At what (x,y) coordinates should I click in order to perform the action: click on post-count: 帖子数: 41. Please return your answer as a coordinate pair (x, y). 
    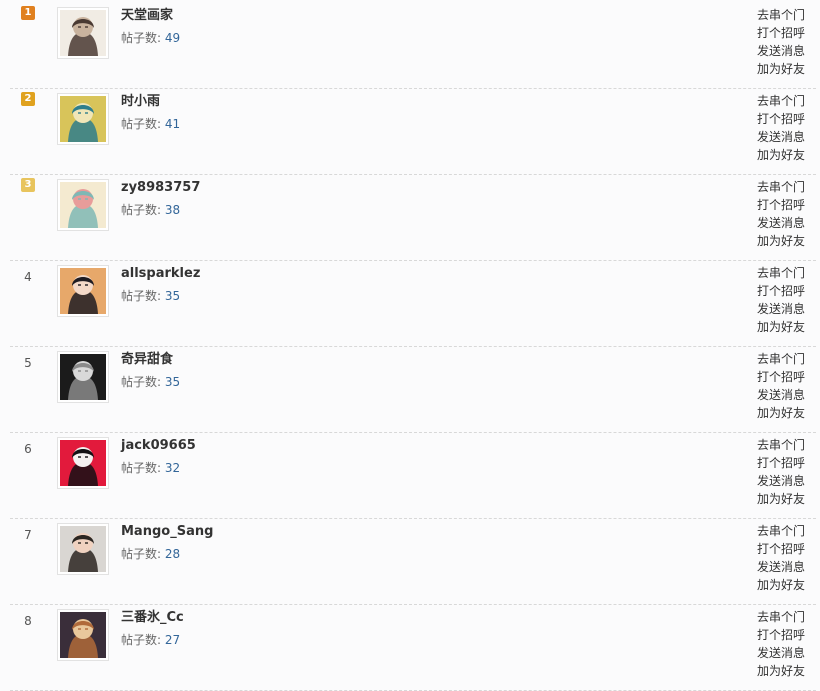
    Looking at the image, I should click on (150, 124).